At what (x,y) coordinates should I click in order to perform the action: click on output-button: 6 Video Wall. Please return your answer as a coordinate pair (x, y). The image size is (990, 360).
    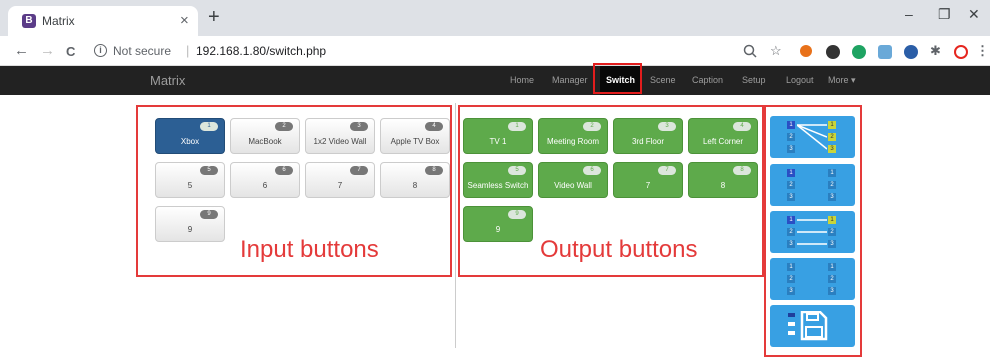
    Looking at the image, I should click on (573, 180).